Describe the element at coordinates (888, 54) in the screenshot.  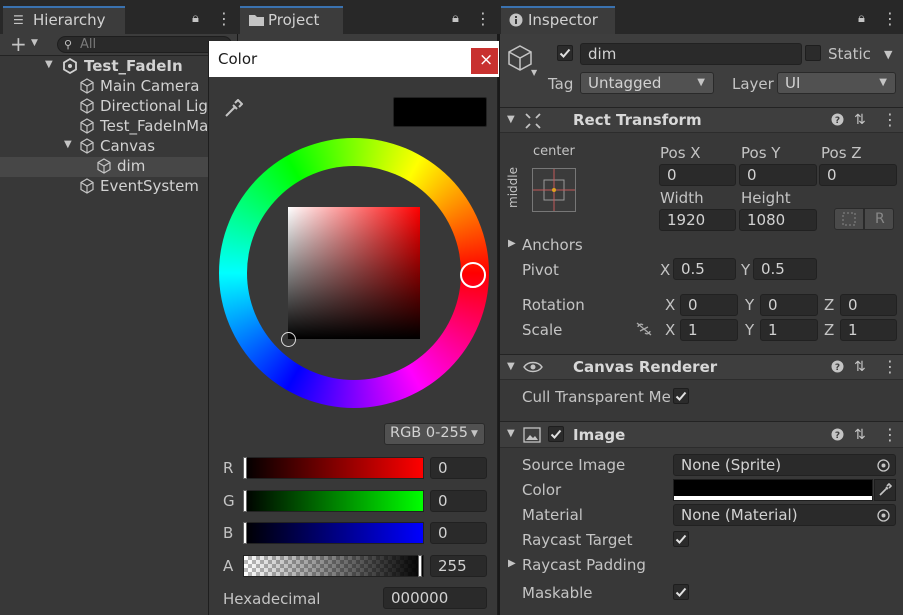
I see `static-dropdown-icon: ▼` at that location.